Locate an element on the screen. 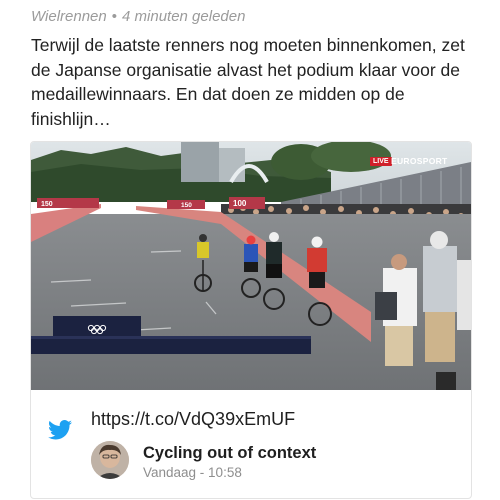  post-meta: Wielrennen • 4 minuten geleden is located at coordinates (138, 16).